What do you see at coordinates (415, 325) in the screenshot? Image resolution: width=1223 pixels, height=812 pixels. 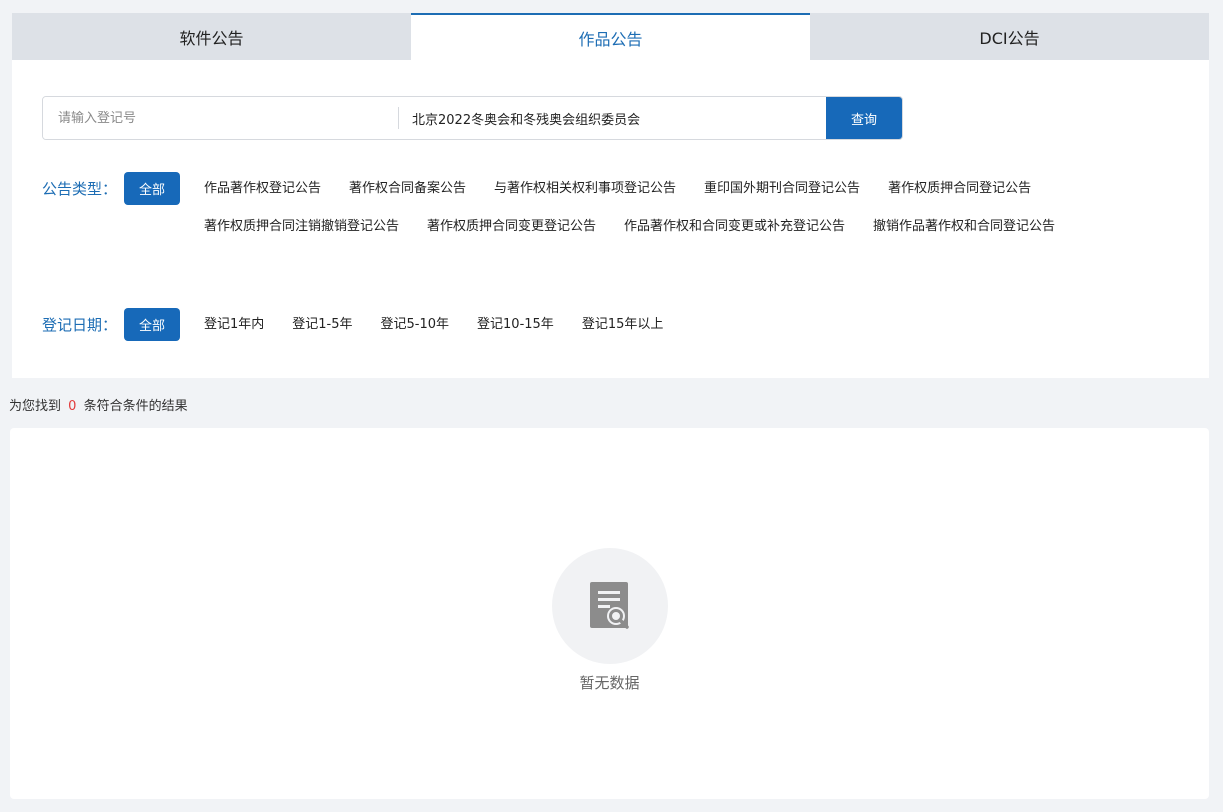 I see `date-option-5-10y: 登记5-10年` at bounding box center [415, 325].